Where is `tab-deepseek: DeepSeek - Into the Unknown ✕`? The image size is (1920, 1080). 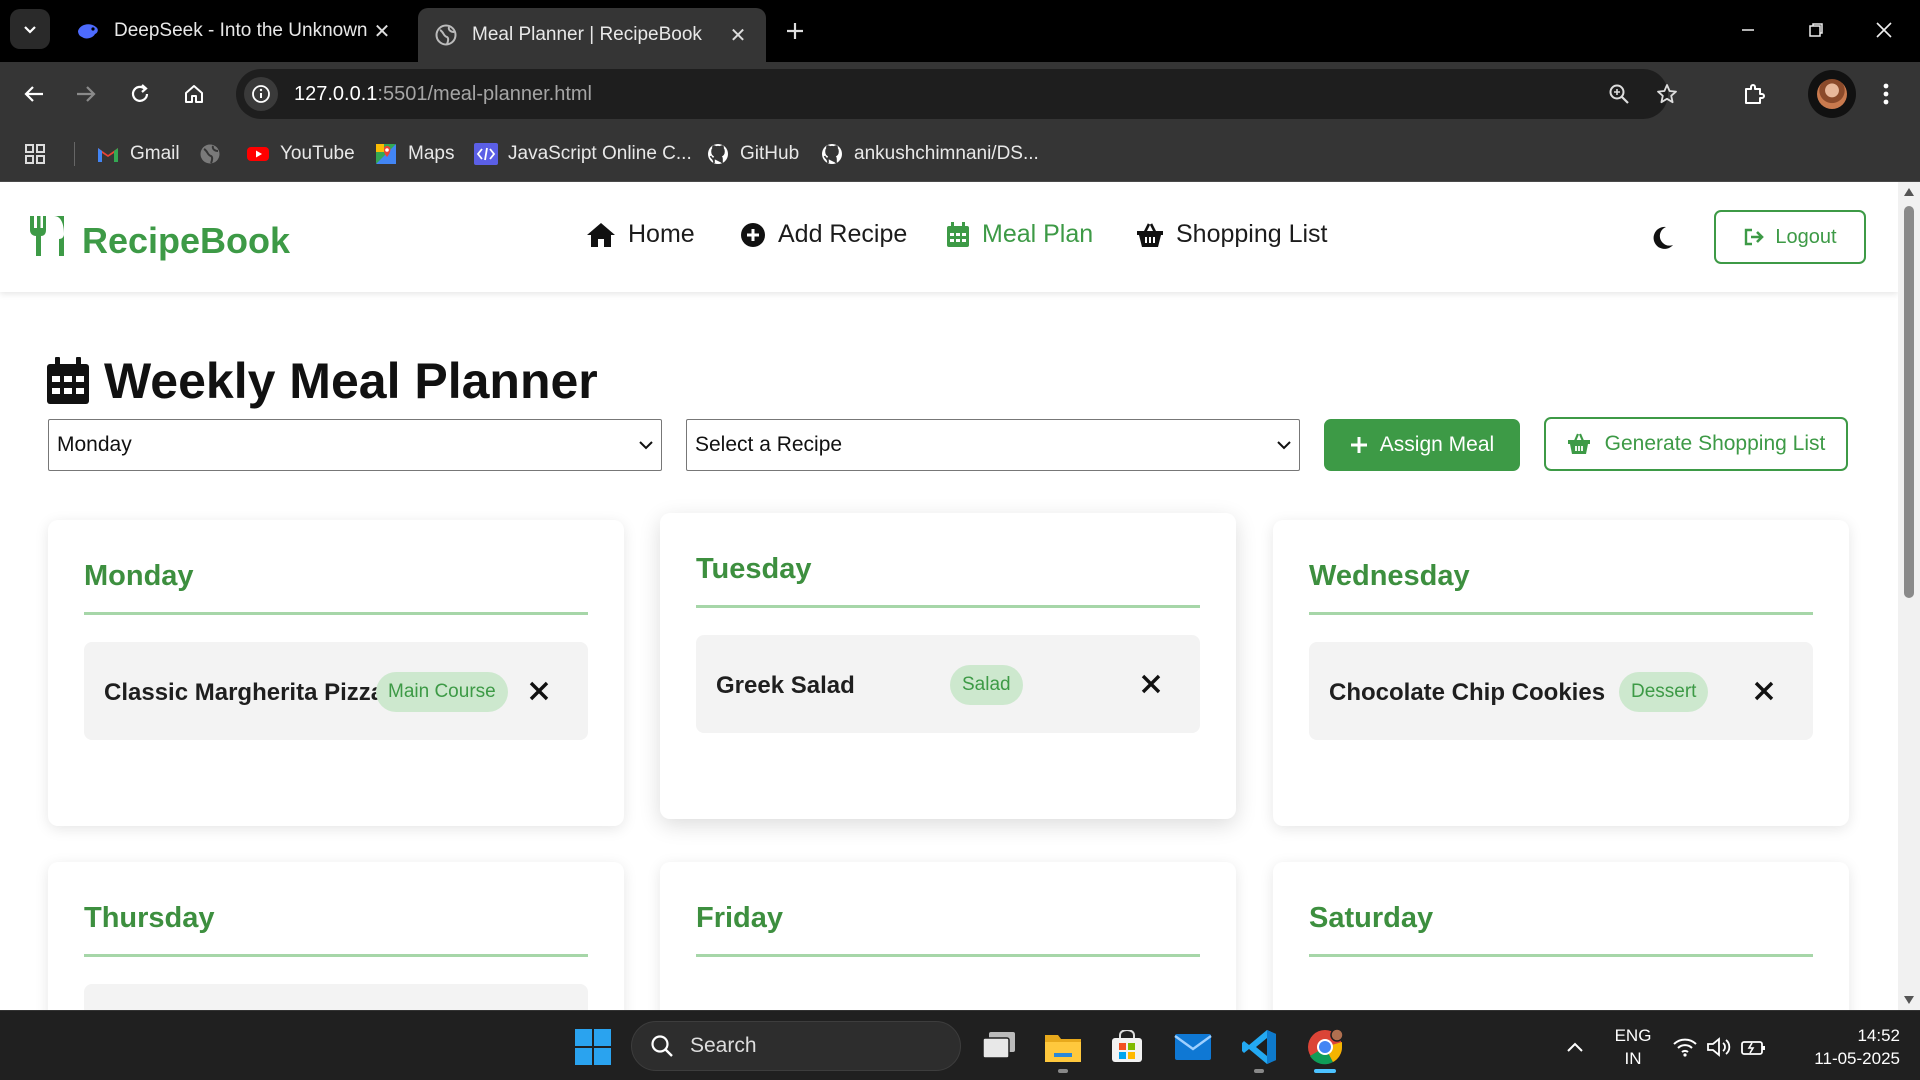 tab-deepseek: DeepSeek - Into the Unknown ✕ is located at coordinates (235, 31).